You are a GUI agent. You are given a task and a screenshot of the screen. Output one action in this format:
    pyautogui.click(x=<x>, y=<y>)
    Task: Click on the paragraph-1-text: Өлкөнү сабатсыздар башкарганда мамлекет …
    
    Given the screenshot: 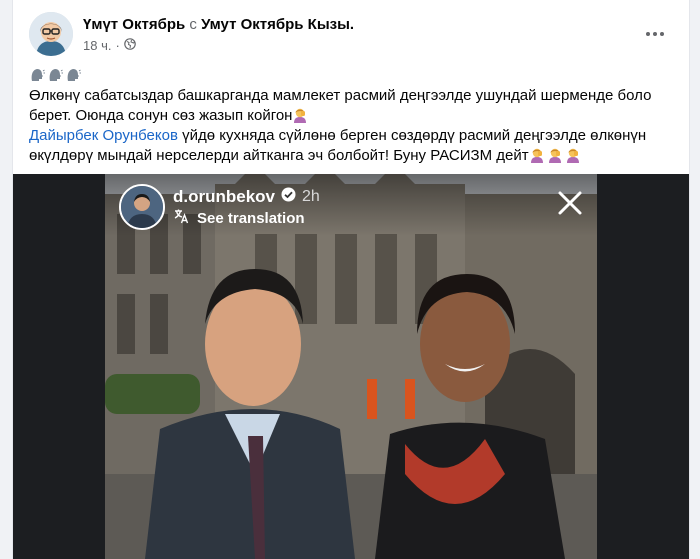 What is the action you would take?
    pyautogui.click(x=340, y=105)
    